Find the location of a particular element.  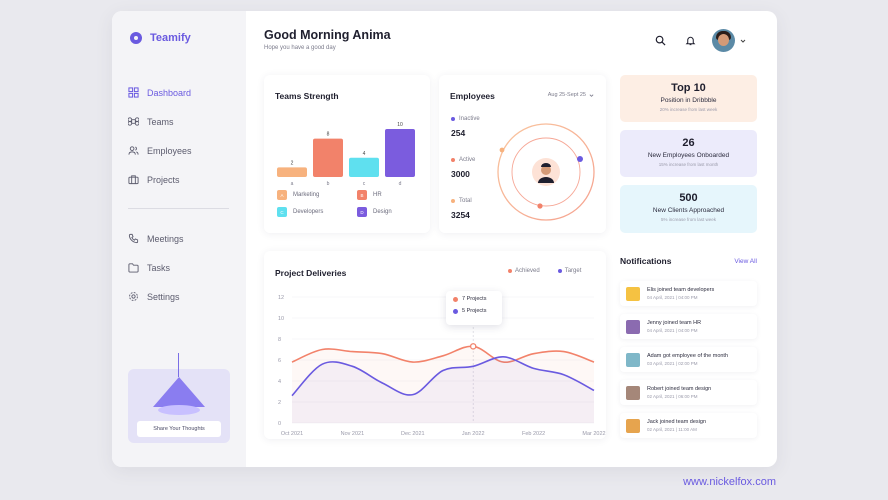

notifications-title: Notifications is located at coordinates (646, 261).